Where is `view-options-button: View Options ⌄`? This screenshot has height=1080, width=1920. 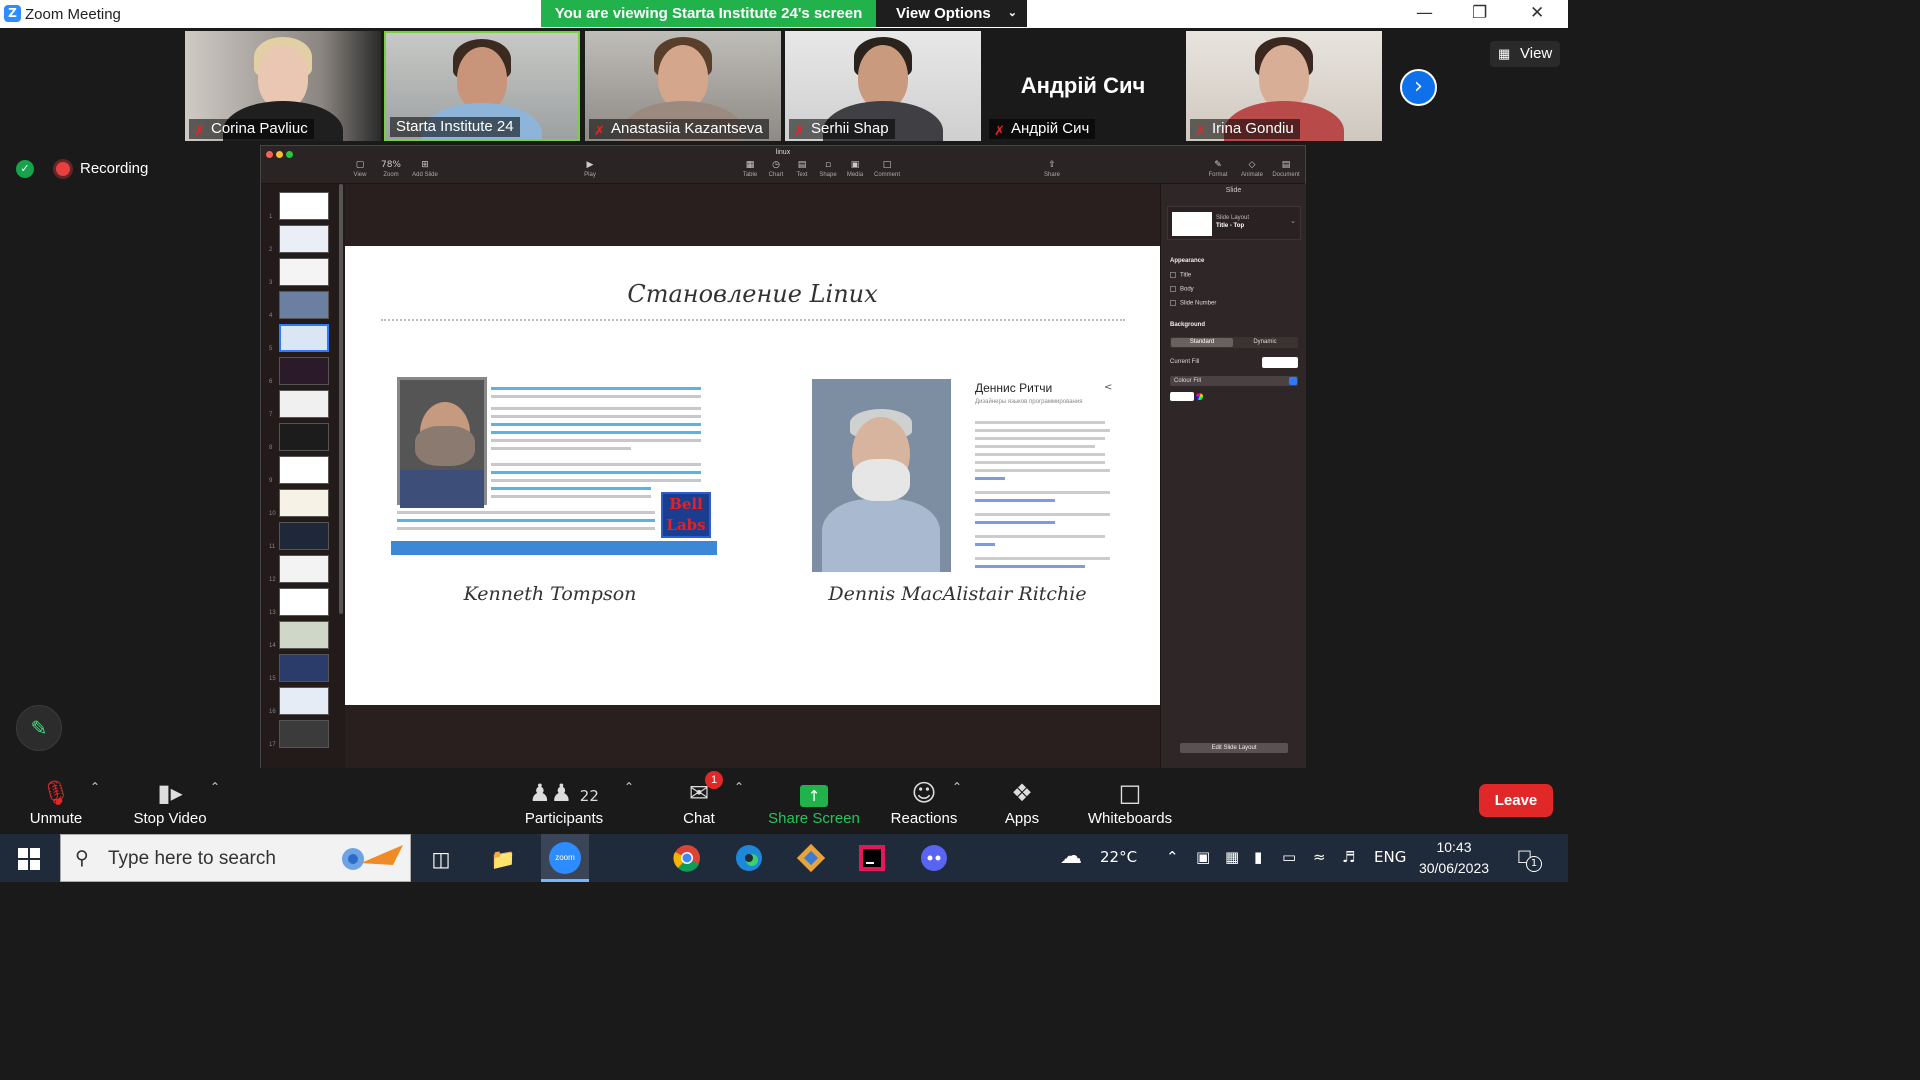 view-options-button: View Options ⌄ is located at coordinates (951, 13).